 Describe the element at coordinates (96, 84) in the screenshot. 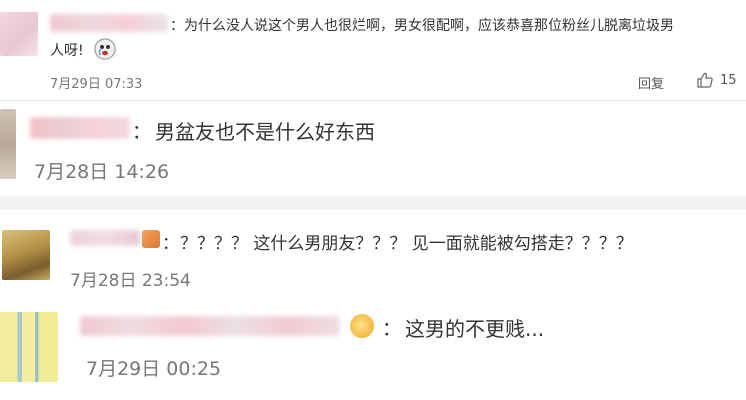

I see `comment-time: 7月29日 07:33` at that location.